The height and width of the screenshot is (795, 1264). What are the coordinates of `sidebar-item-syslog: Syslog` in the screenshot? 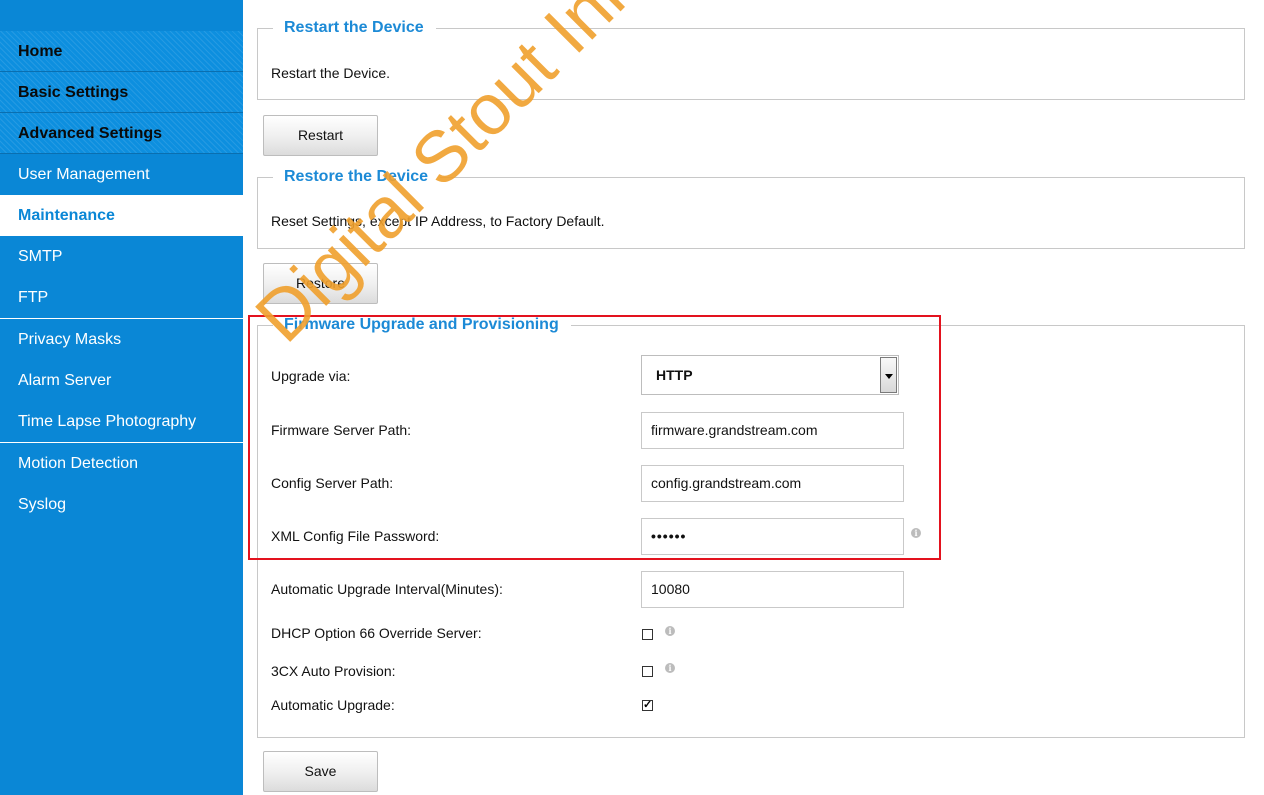 It's located at (121, 504).